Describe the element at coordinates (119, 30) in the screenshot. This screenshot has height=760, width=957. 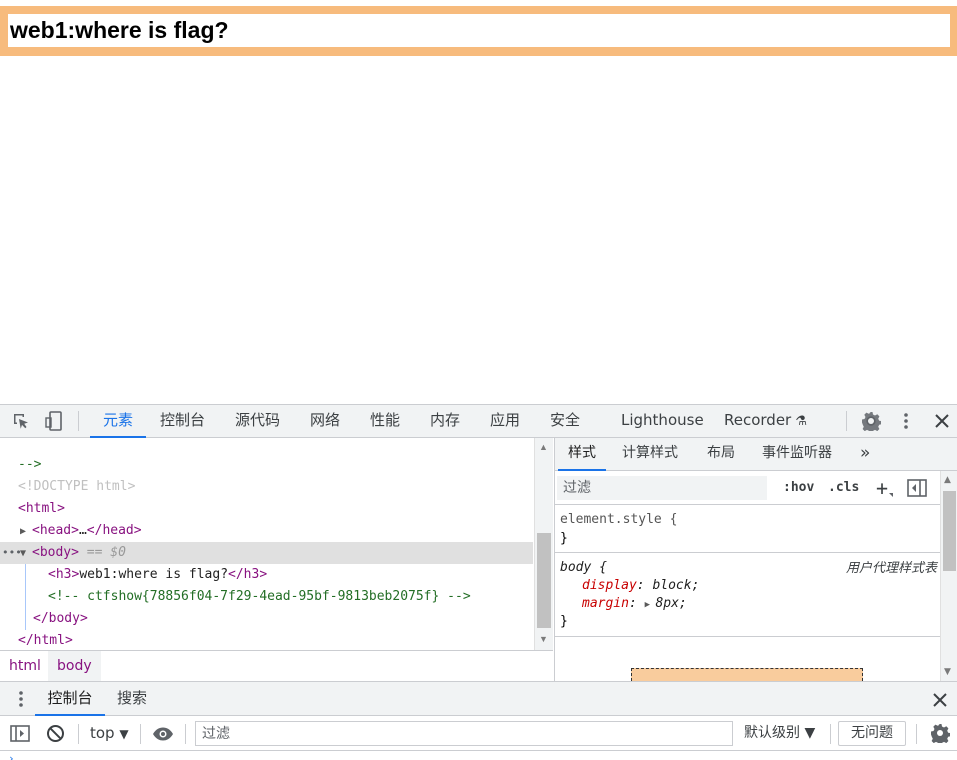
I see `page-heading: web1:where is flag?` at that location.